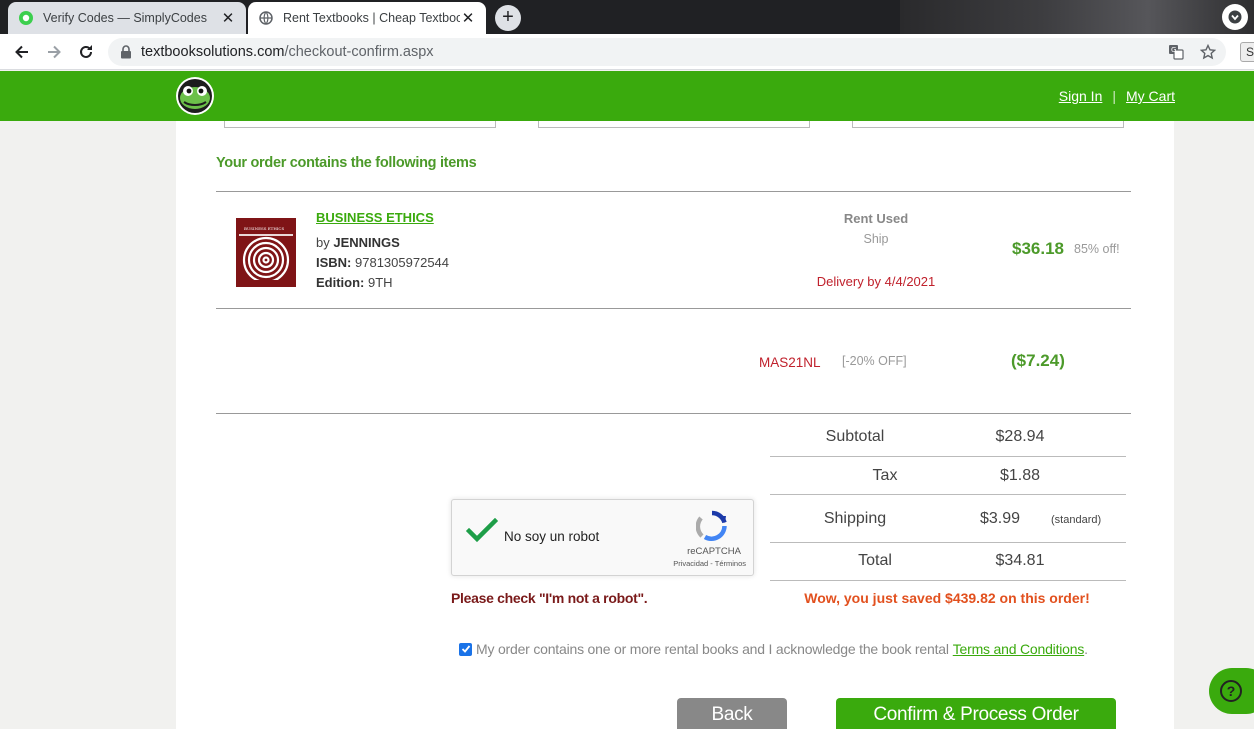  I want to click on recaptcha-brand: reCAPTCHA, so click(714, 551).